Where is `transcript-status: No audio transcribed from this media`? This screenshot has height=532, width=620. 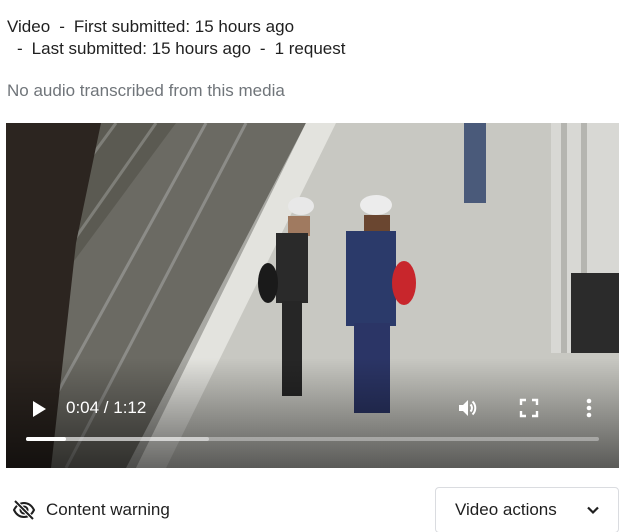 transcript-status: No audio transcribed from this media is located at coordinates (146, 90).